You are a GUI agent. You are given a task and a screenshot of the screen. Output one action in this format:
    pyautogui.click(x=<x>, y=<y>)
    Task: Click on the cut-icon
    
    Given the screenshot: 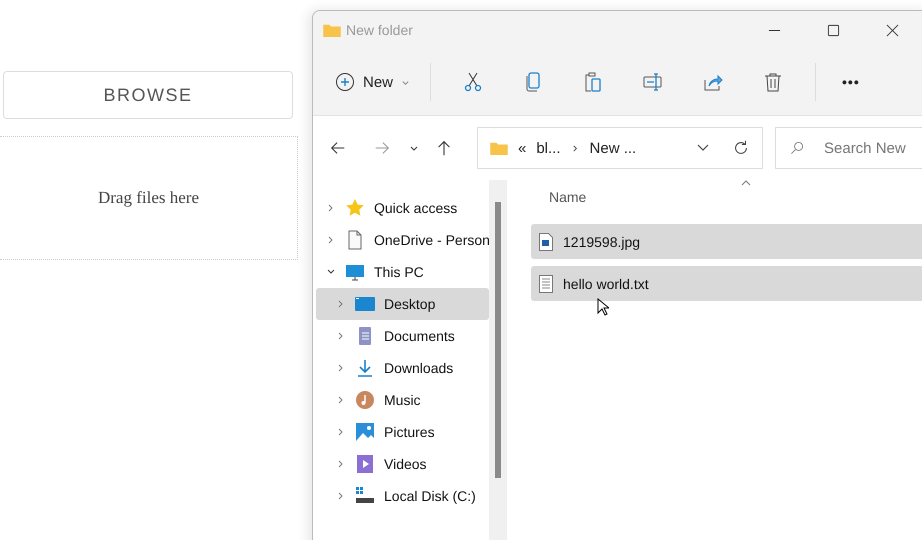 What is the action you would take?
    pyautogui.click(x=473, y=82)
    